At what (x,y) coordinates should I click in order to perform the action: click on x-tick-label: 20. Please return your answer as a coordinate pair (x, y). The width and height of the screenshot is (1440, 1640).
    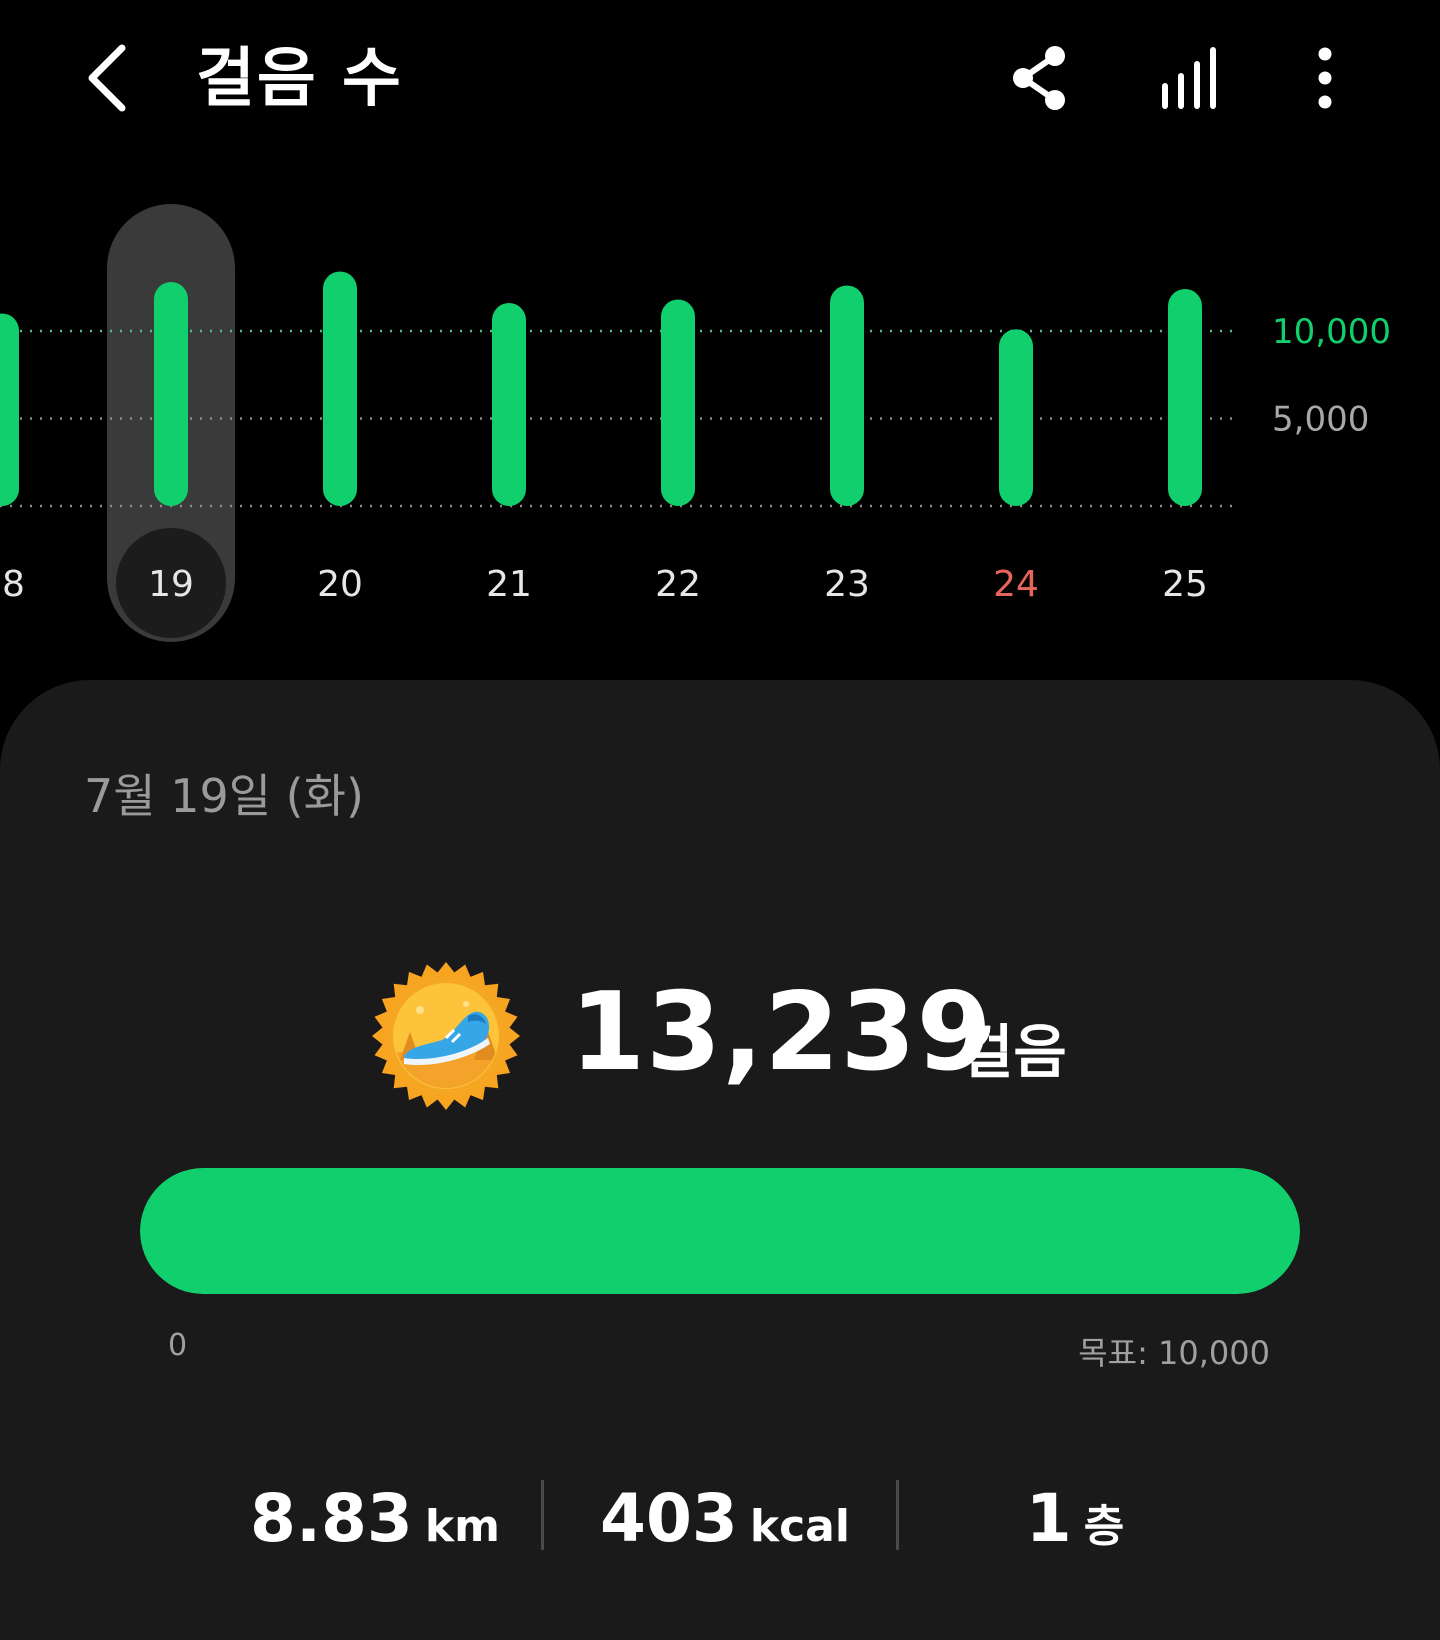
    Looking at the image, I should click on (340, 584).